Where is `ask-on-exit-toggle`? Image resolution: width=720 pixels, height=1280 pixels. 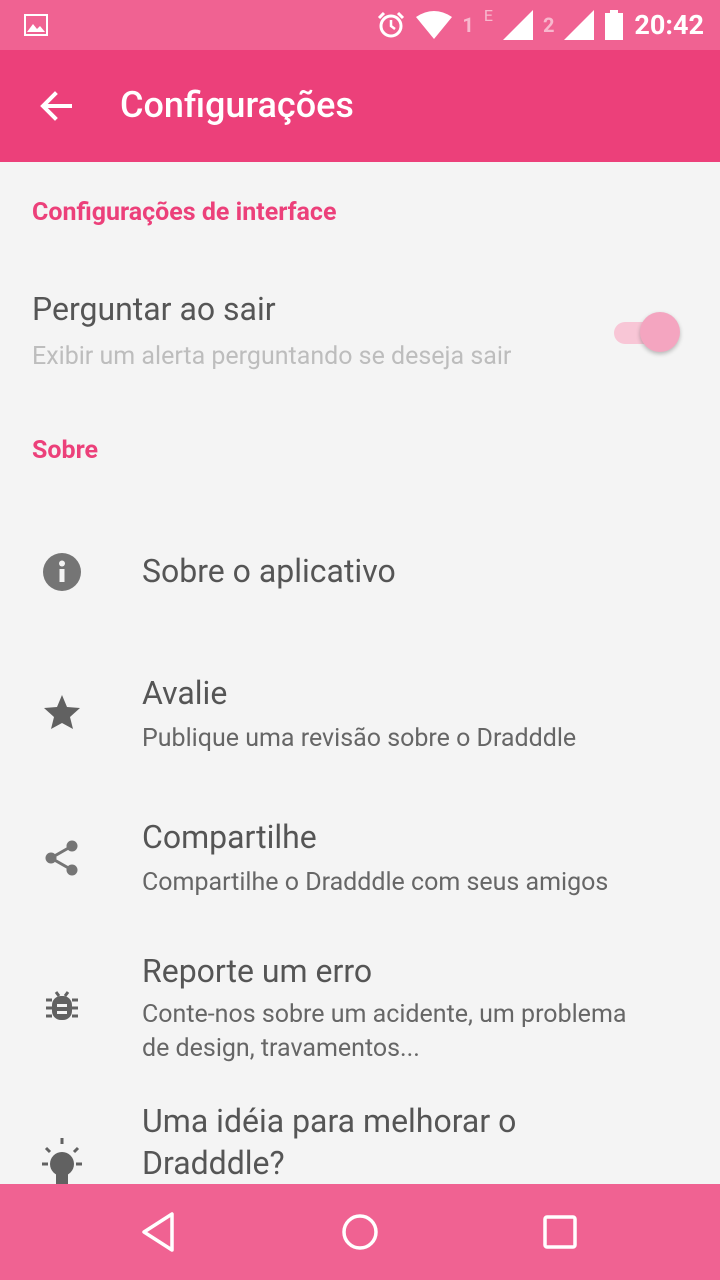
ask-on-exit-toggle is located at coordinates (648, 332).